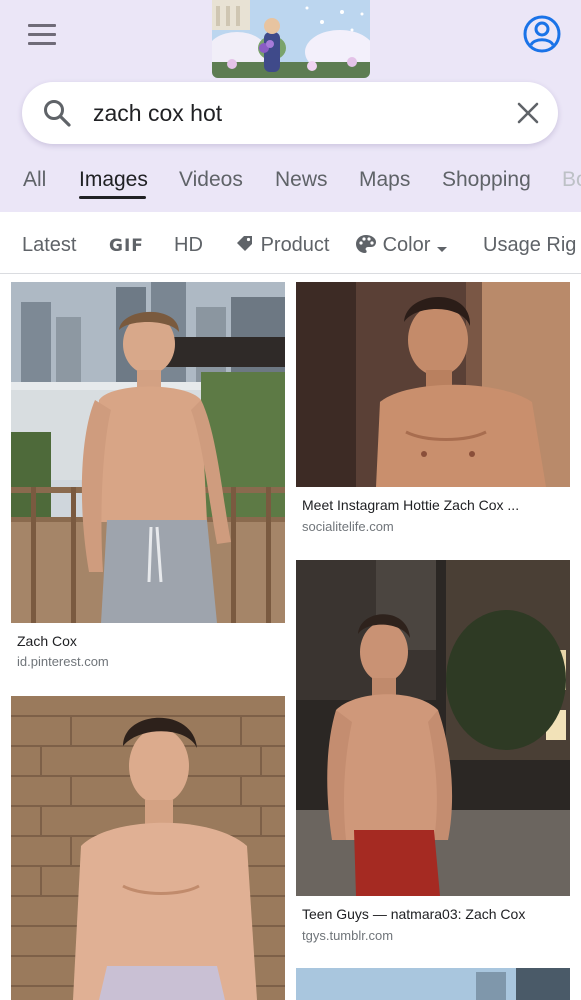 Image resolution: width=581 pixels, height=1000 pixels. I want to click on tag-icon, so click(244, 243).